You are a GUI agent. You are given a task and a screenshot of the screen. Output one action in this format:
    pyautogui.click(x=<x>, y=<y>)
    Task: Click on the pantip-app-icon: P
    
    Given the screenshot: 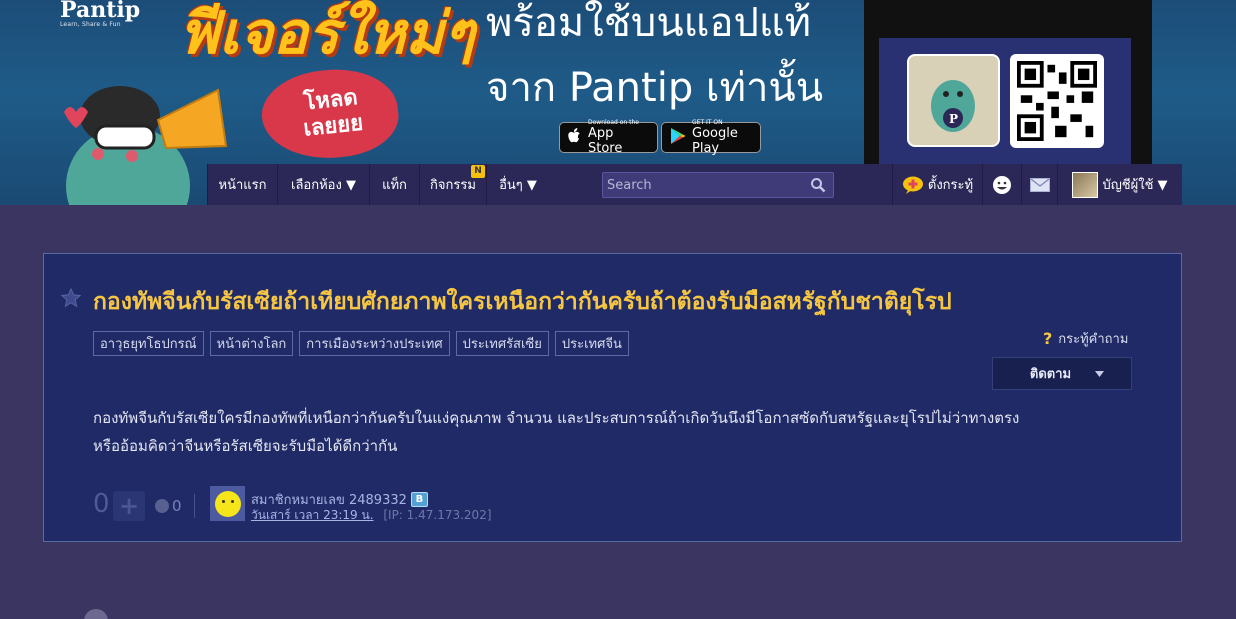 What is the action you would take?
    pyautogui.click(x=953, y=100)
    